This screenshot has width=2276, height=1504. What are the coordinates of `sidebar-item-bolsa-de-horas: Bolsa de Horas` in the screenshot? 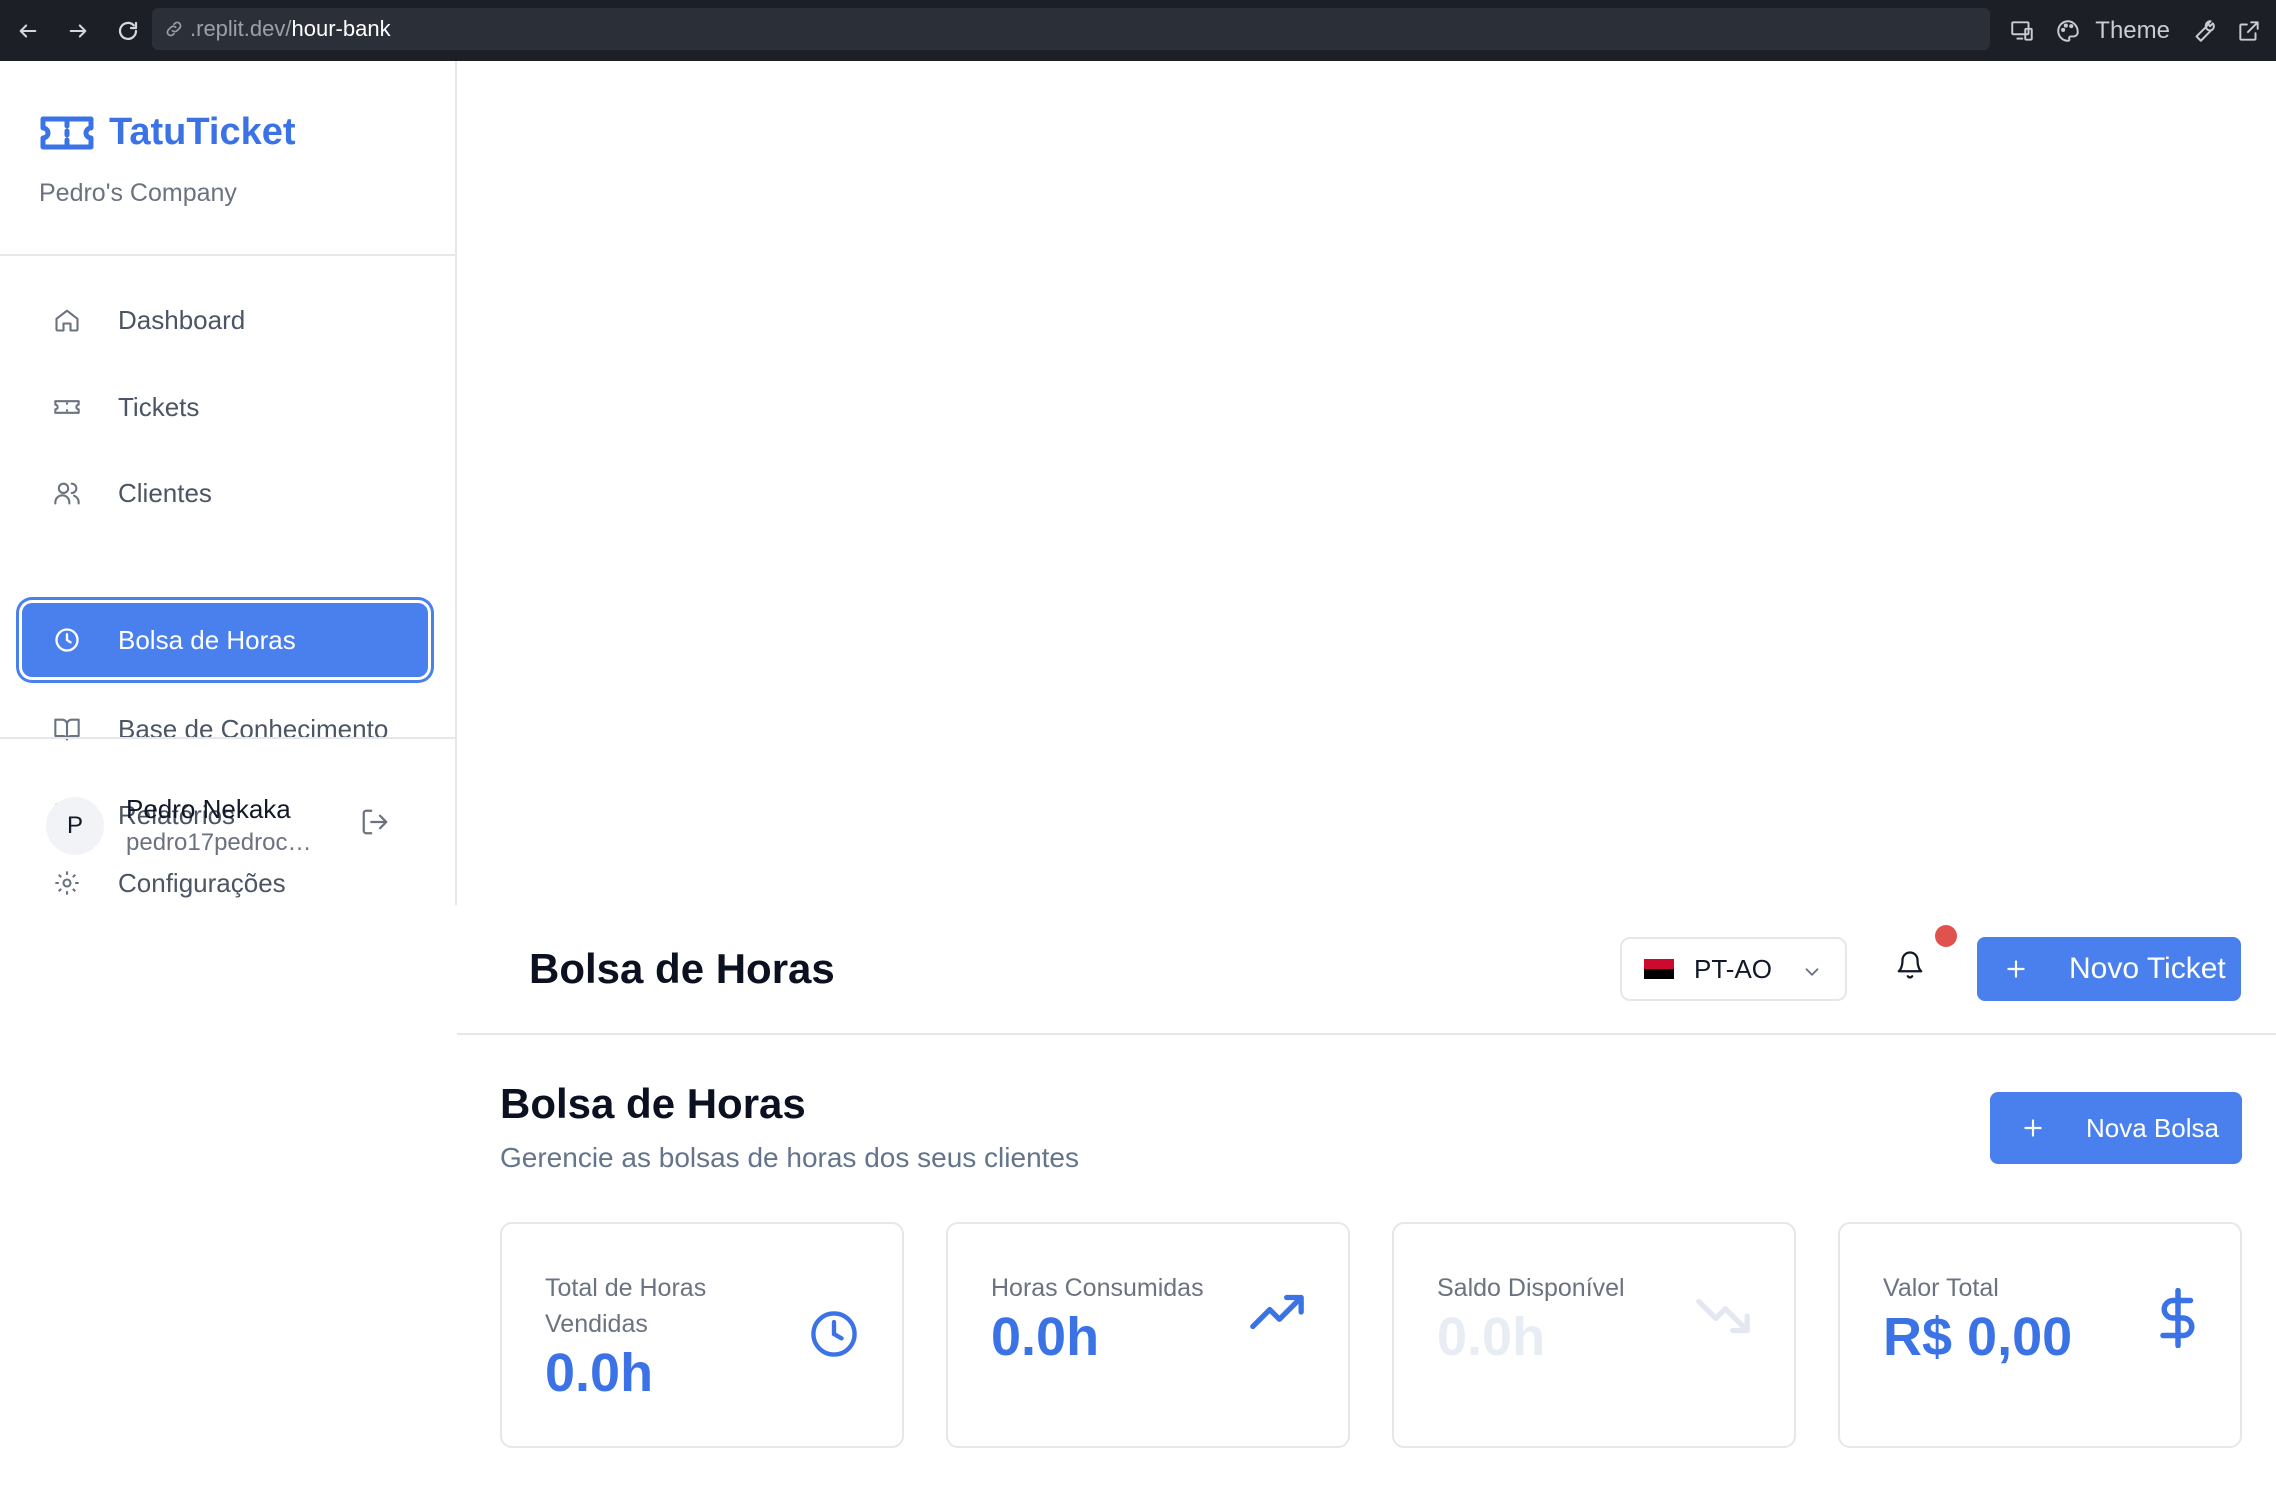 It's located at (225, 640).